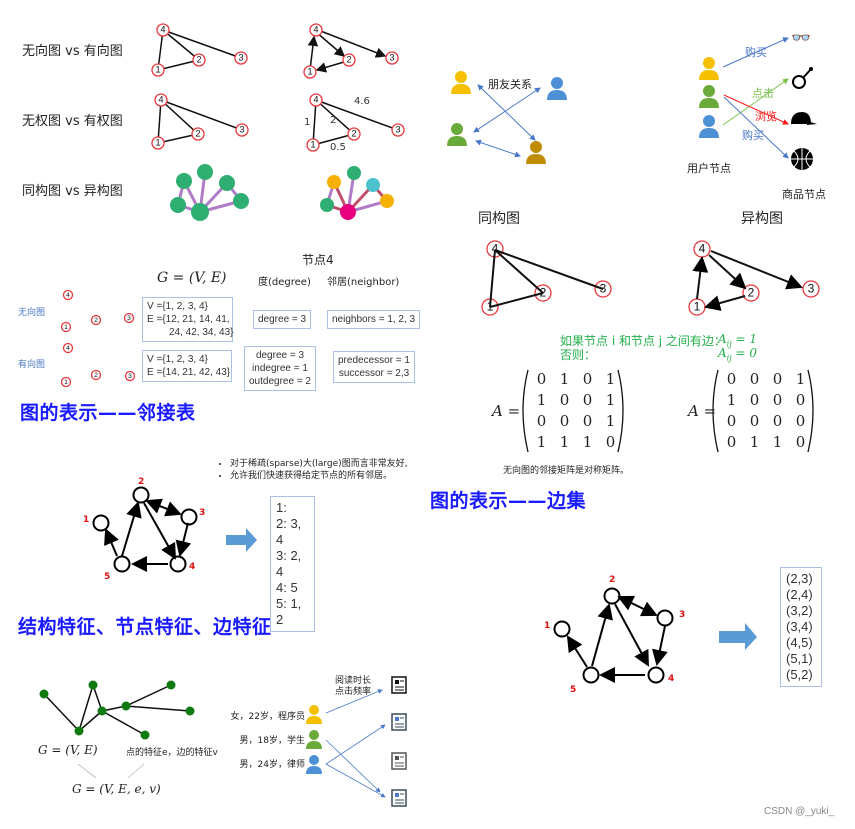 Image resolution: width=855 pixels, height=829 pixels. What do you see at coordinates (799, 594) in the screenshot?
I see `edge-item: (2,4)` at bounding box center [799, 594].